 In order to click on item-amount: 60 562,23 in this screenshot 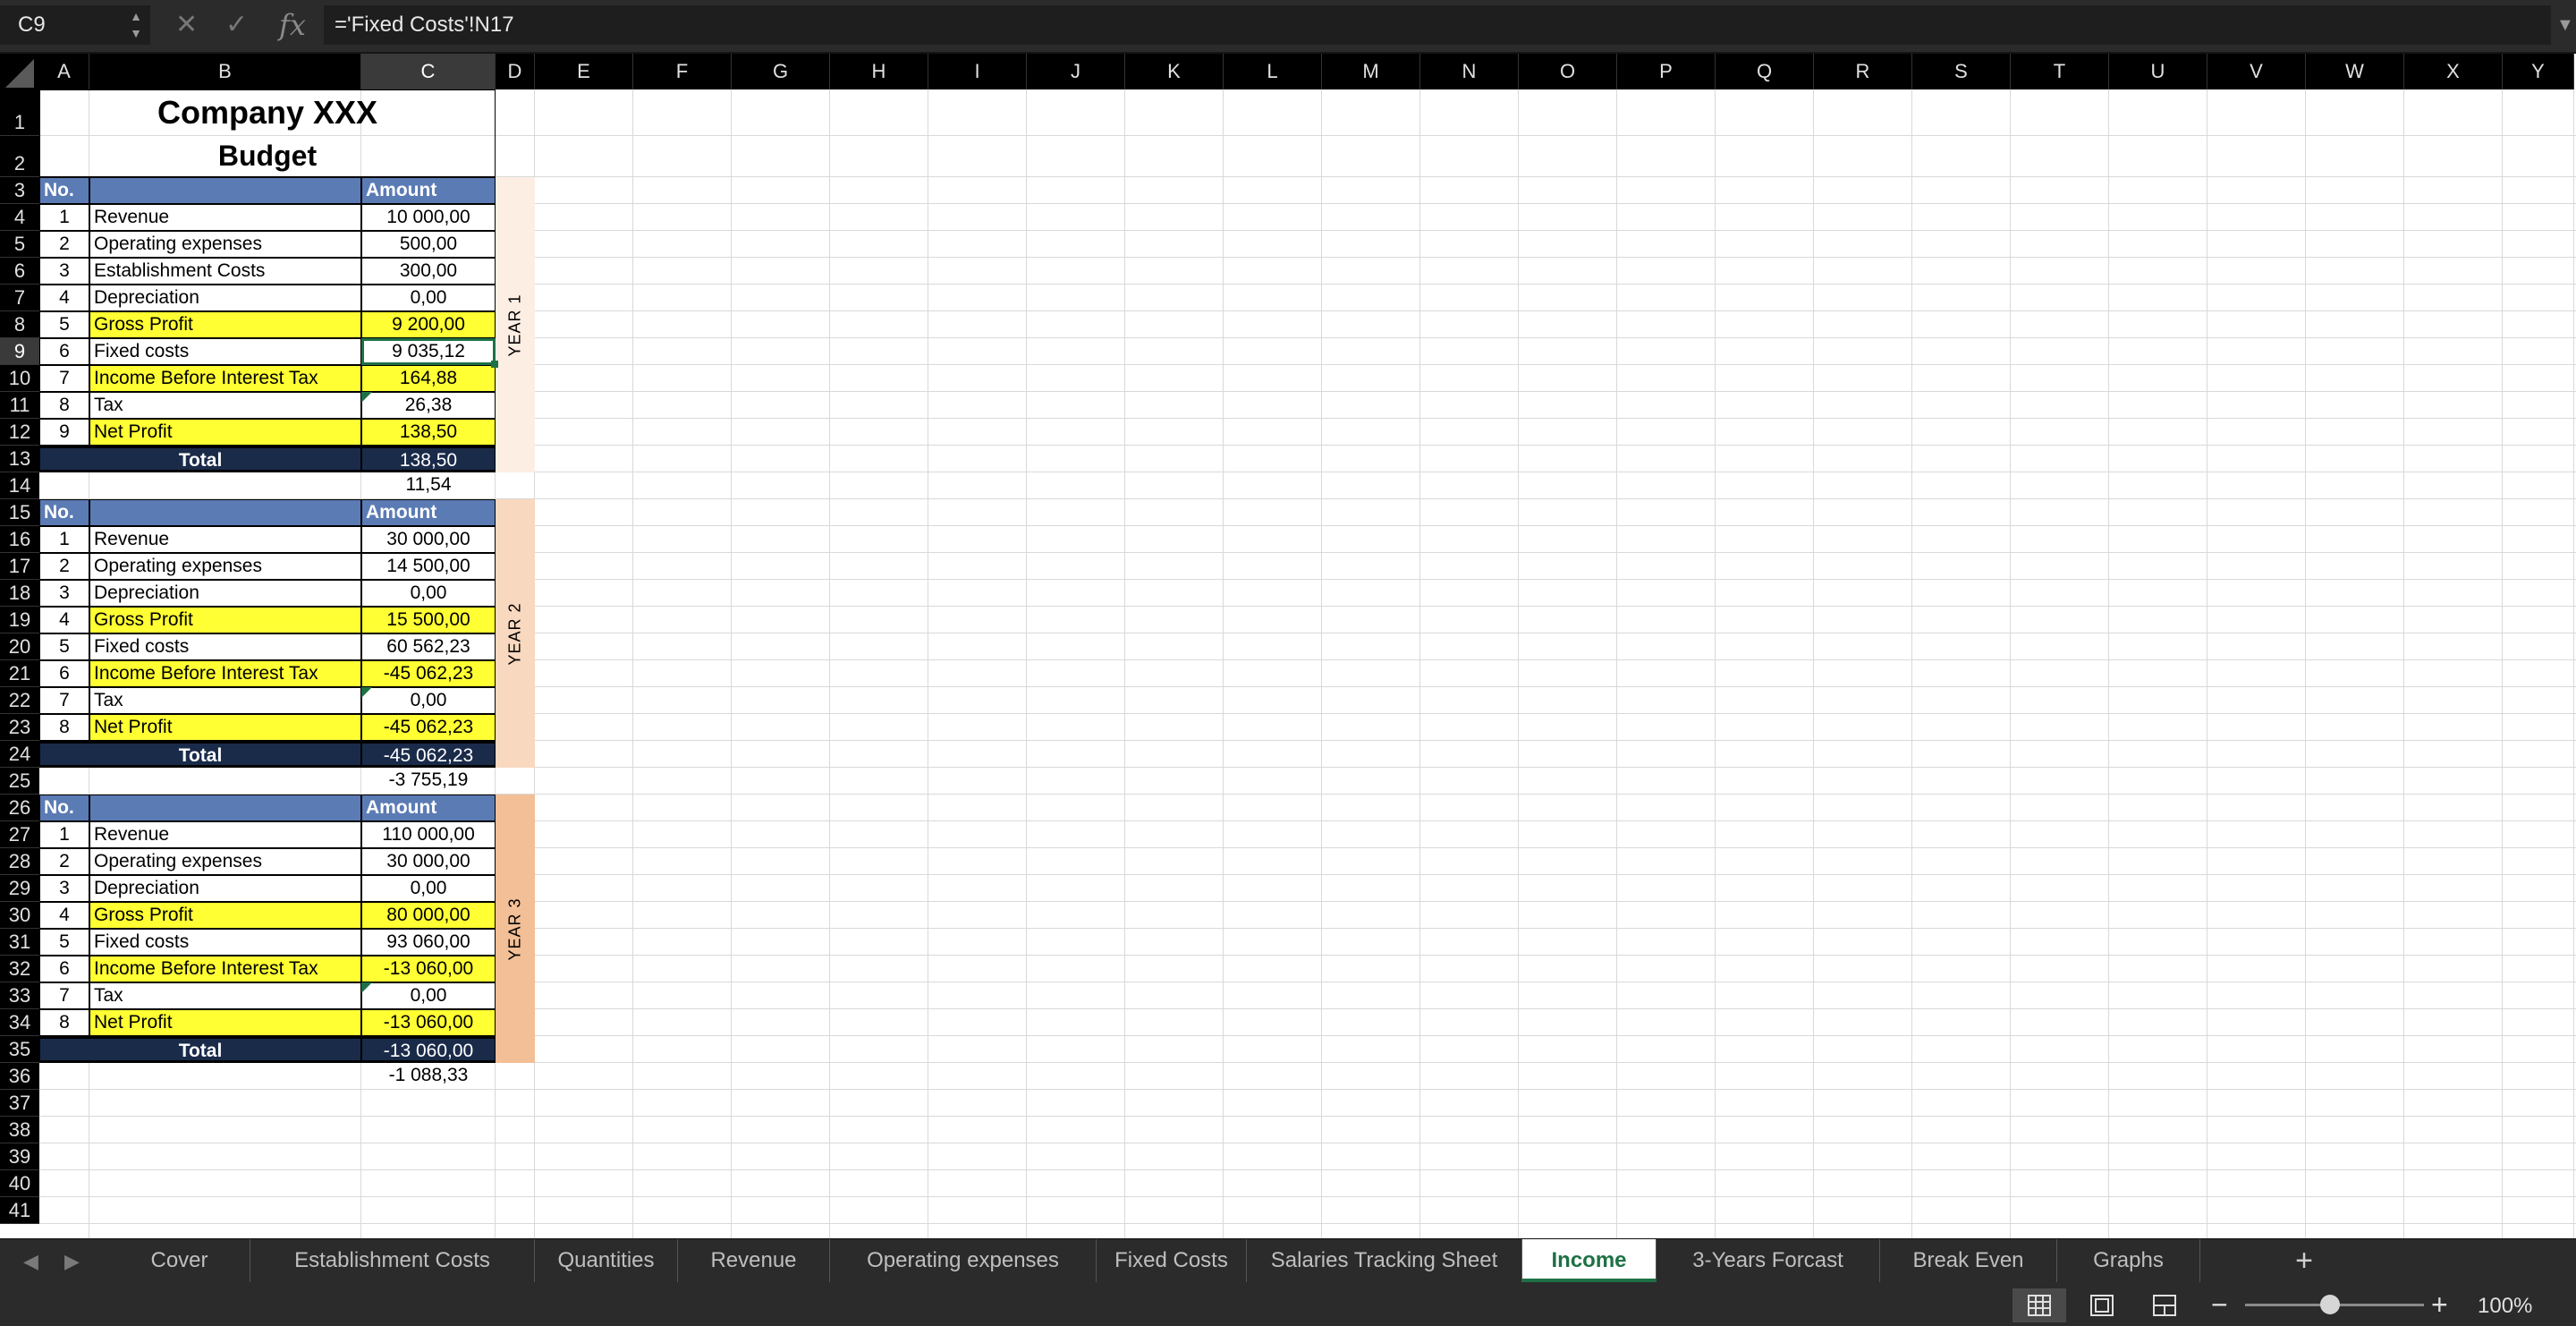, I will do `click(428, 647)`.